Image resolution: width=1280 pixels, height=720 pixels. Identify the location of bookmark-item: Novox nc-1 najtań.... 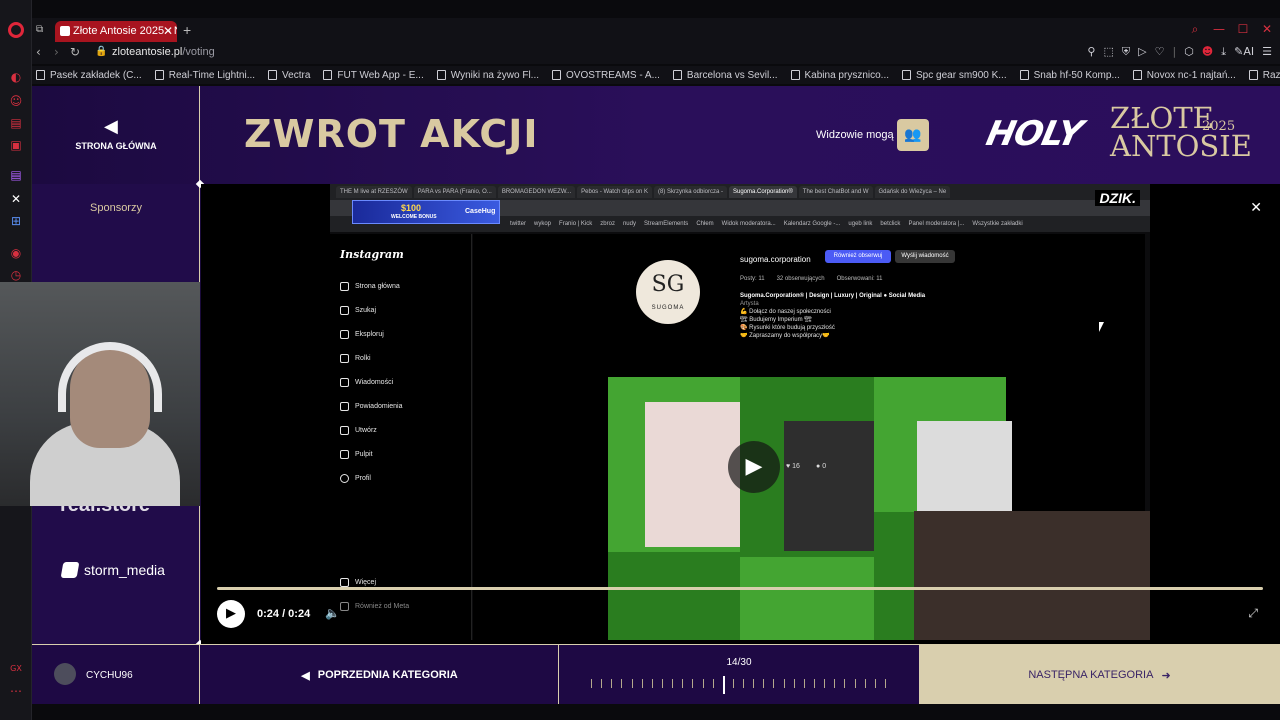
(1184, 75).